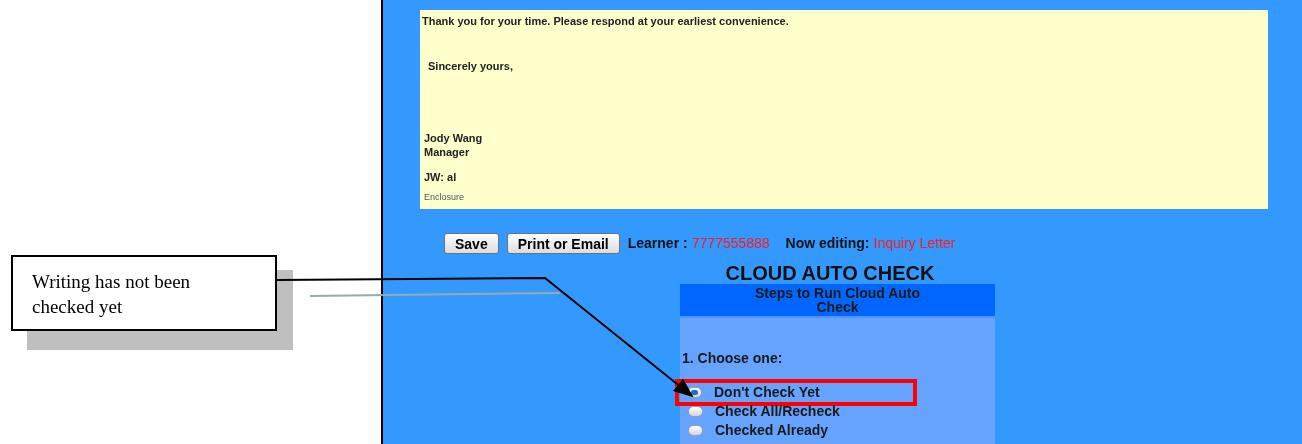 This screenshot has width=1302, height=444. Describe the element at coordinates (441, 177) in the screenshot. I see `letter-text: JW: al` at that location.